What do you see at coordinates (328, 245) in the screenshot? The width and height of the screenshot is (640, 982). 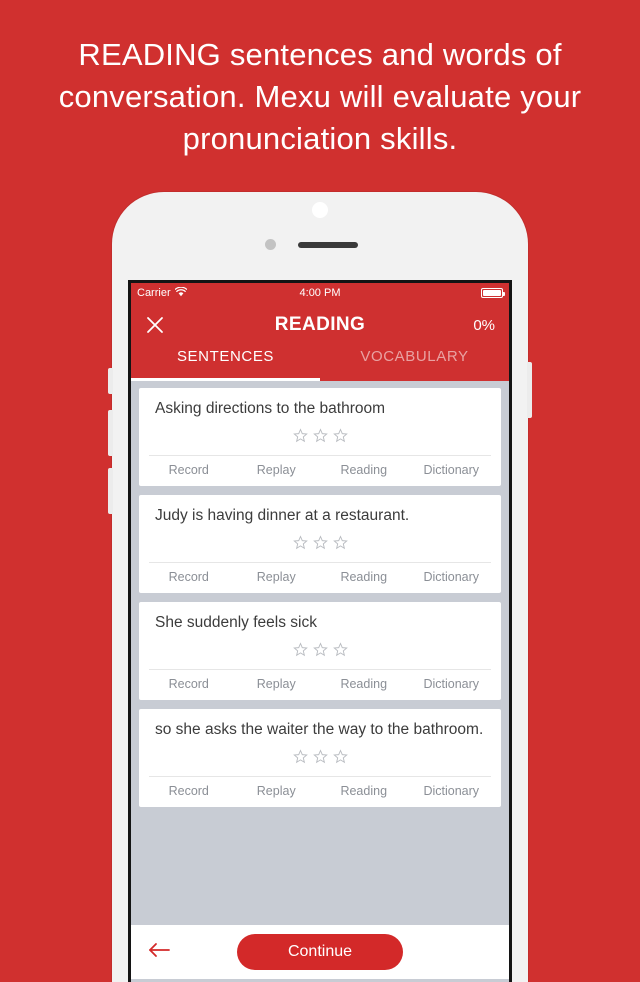 I see `earpiece-speaker` at bounding box center [328, 245].